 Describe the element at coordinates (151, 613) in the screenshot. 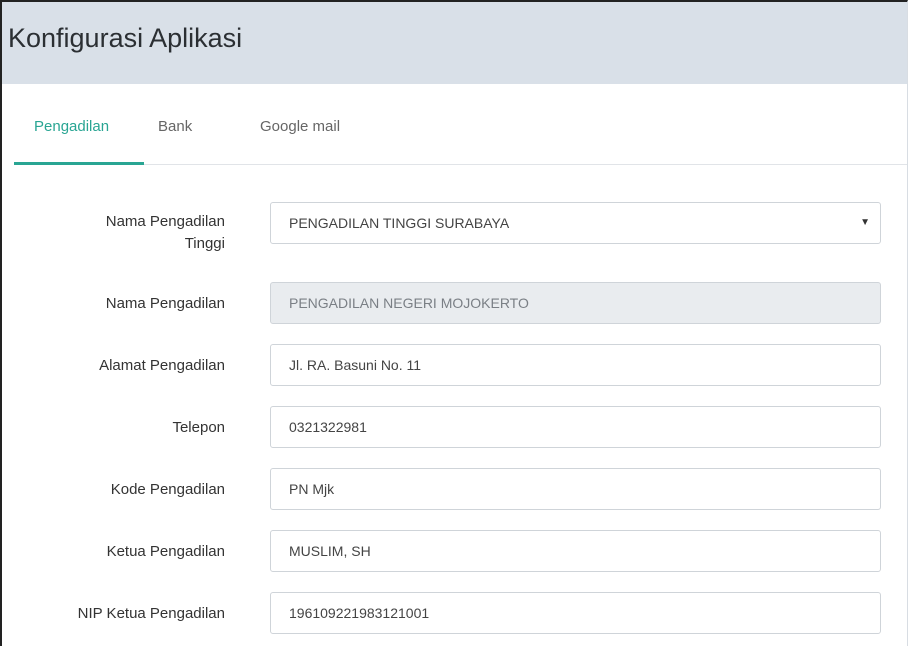

I see `nip-ketua-label: NIP Ketua Pengadilan` at that location.